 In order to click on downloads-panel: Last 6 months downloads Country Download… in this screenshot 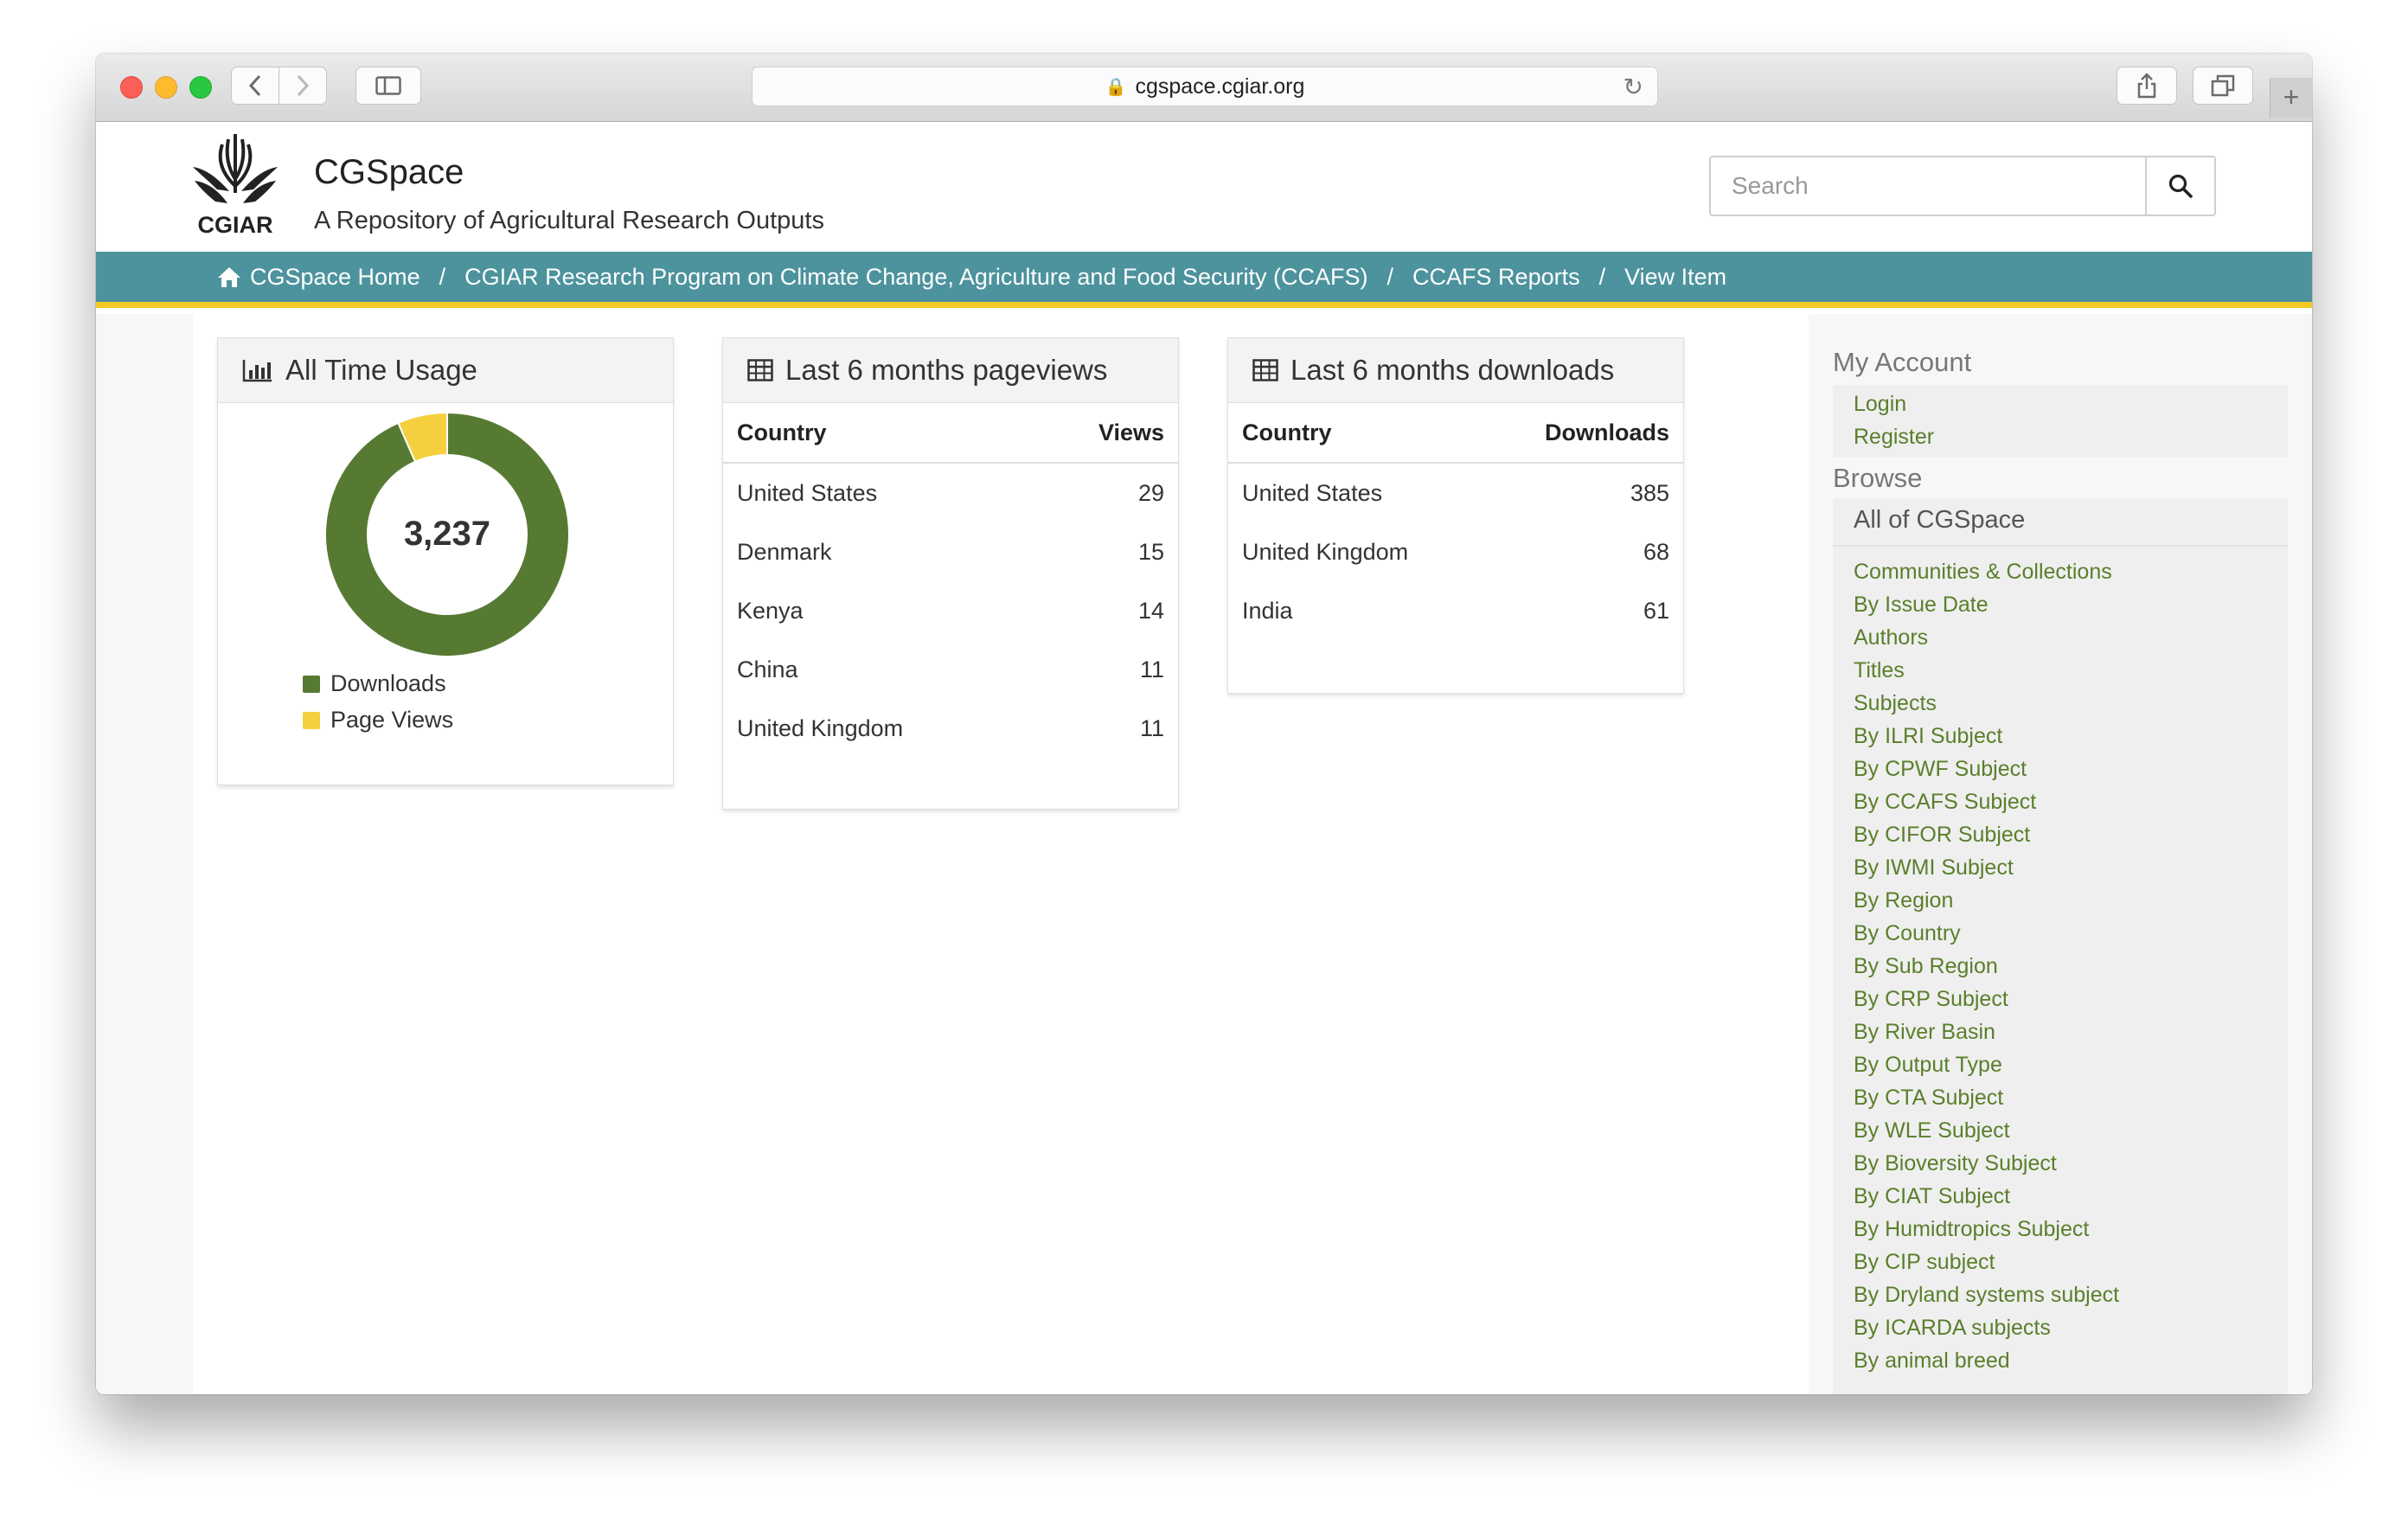, I will do `click(1455, 515)`.